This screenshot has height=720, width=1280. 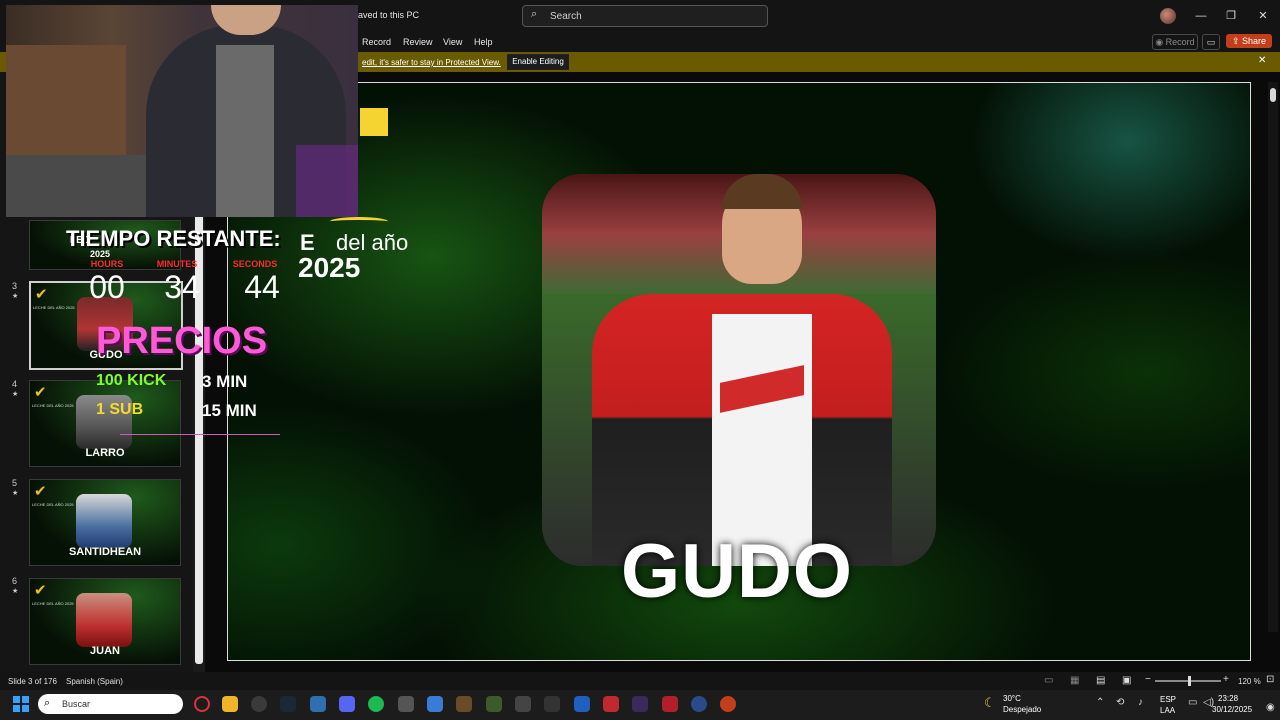 I want to click on maximize-button: ❐, so click(x=1231, y=16).